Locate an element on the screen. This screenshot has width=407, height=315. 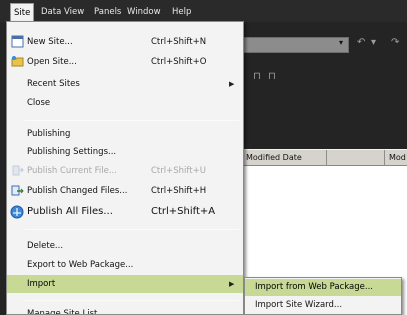
menu-item-publishing: Publishing is located at coordinates (125, 134).